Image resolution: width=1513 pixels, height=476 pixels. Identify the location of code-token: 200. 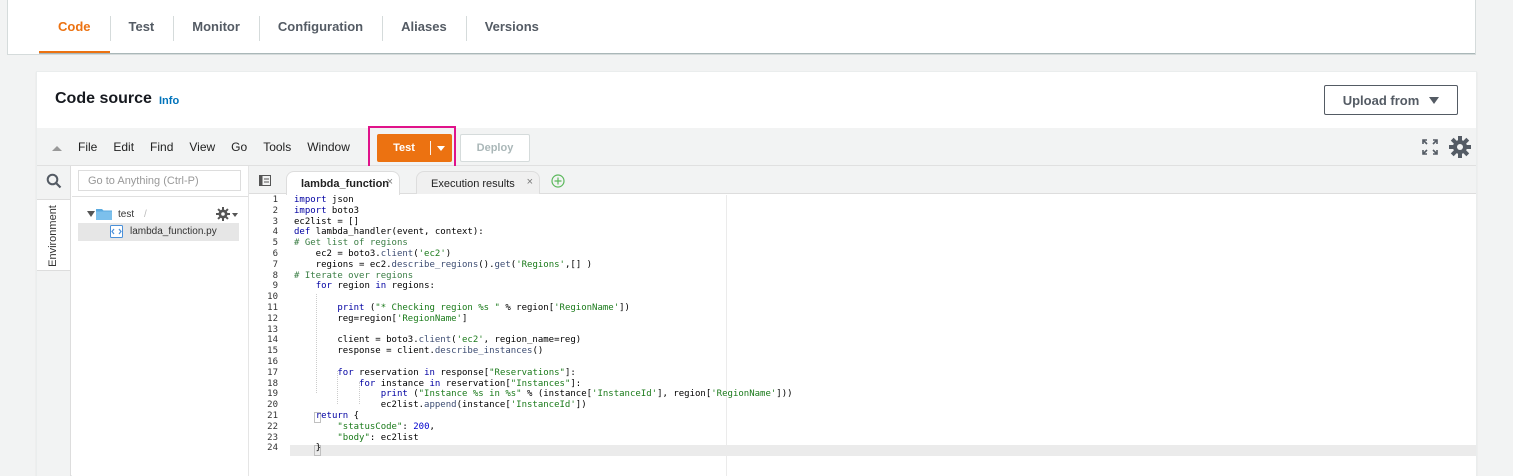
(421, 426).